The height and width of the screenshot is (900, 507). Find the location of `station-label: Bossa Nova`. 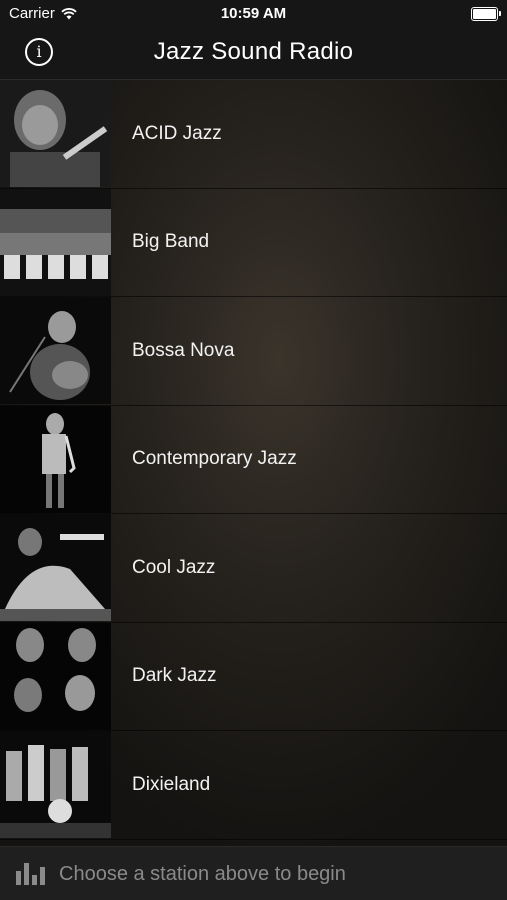

station-label: Bossa Nova is located at coordinates (183, 350).